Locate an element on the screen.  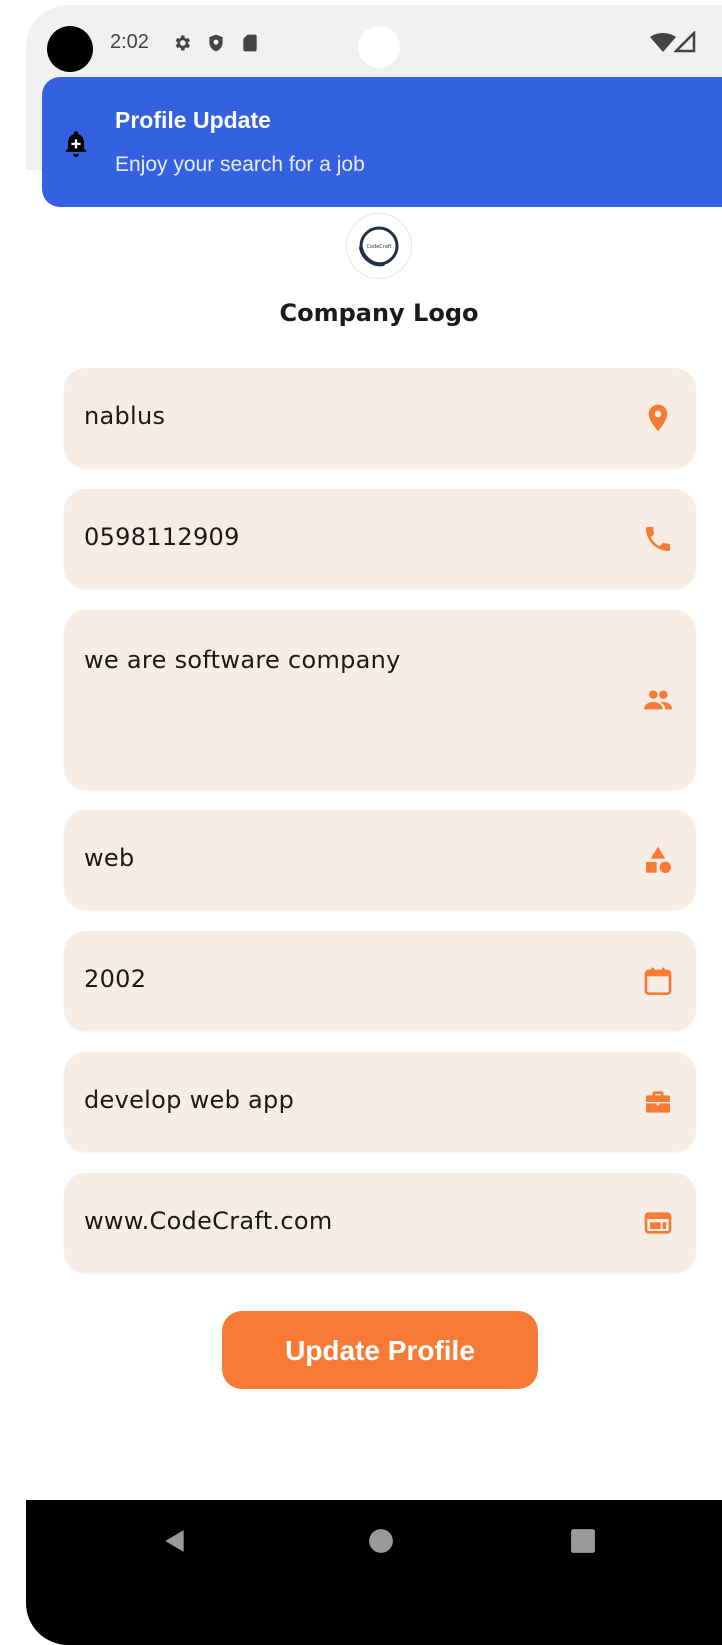
phone-field: 0598112909 is located at coordinates (380, 539).